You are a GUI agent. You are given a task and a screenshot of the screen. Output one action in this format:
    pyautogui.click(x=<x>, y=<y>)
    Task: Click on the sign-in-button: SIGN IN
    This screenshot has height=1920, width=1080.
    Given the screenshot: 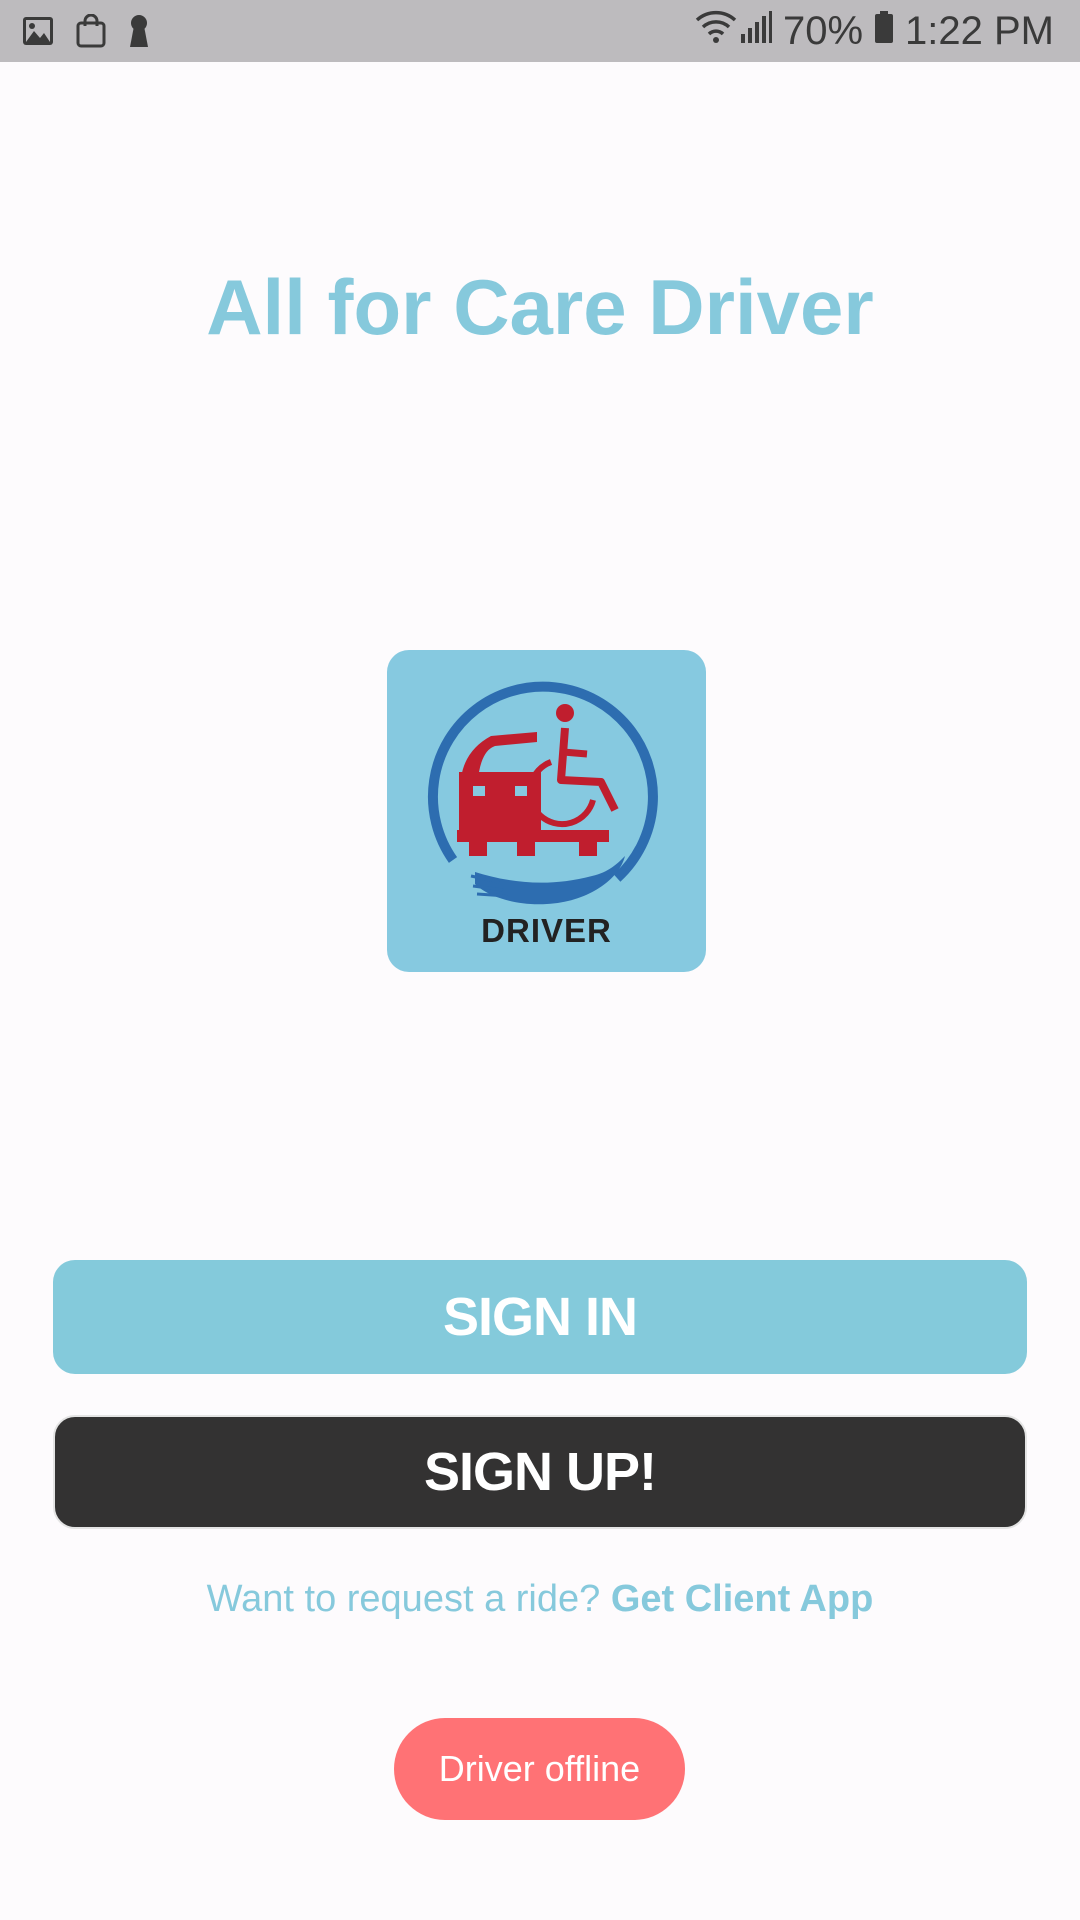 What is the action you would take?
    pyautogui.click(x=540, y=1317)
    